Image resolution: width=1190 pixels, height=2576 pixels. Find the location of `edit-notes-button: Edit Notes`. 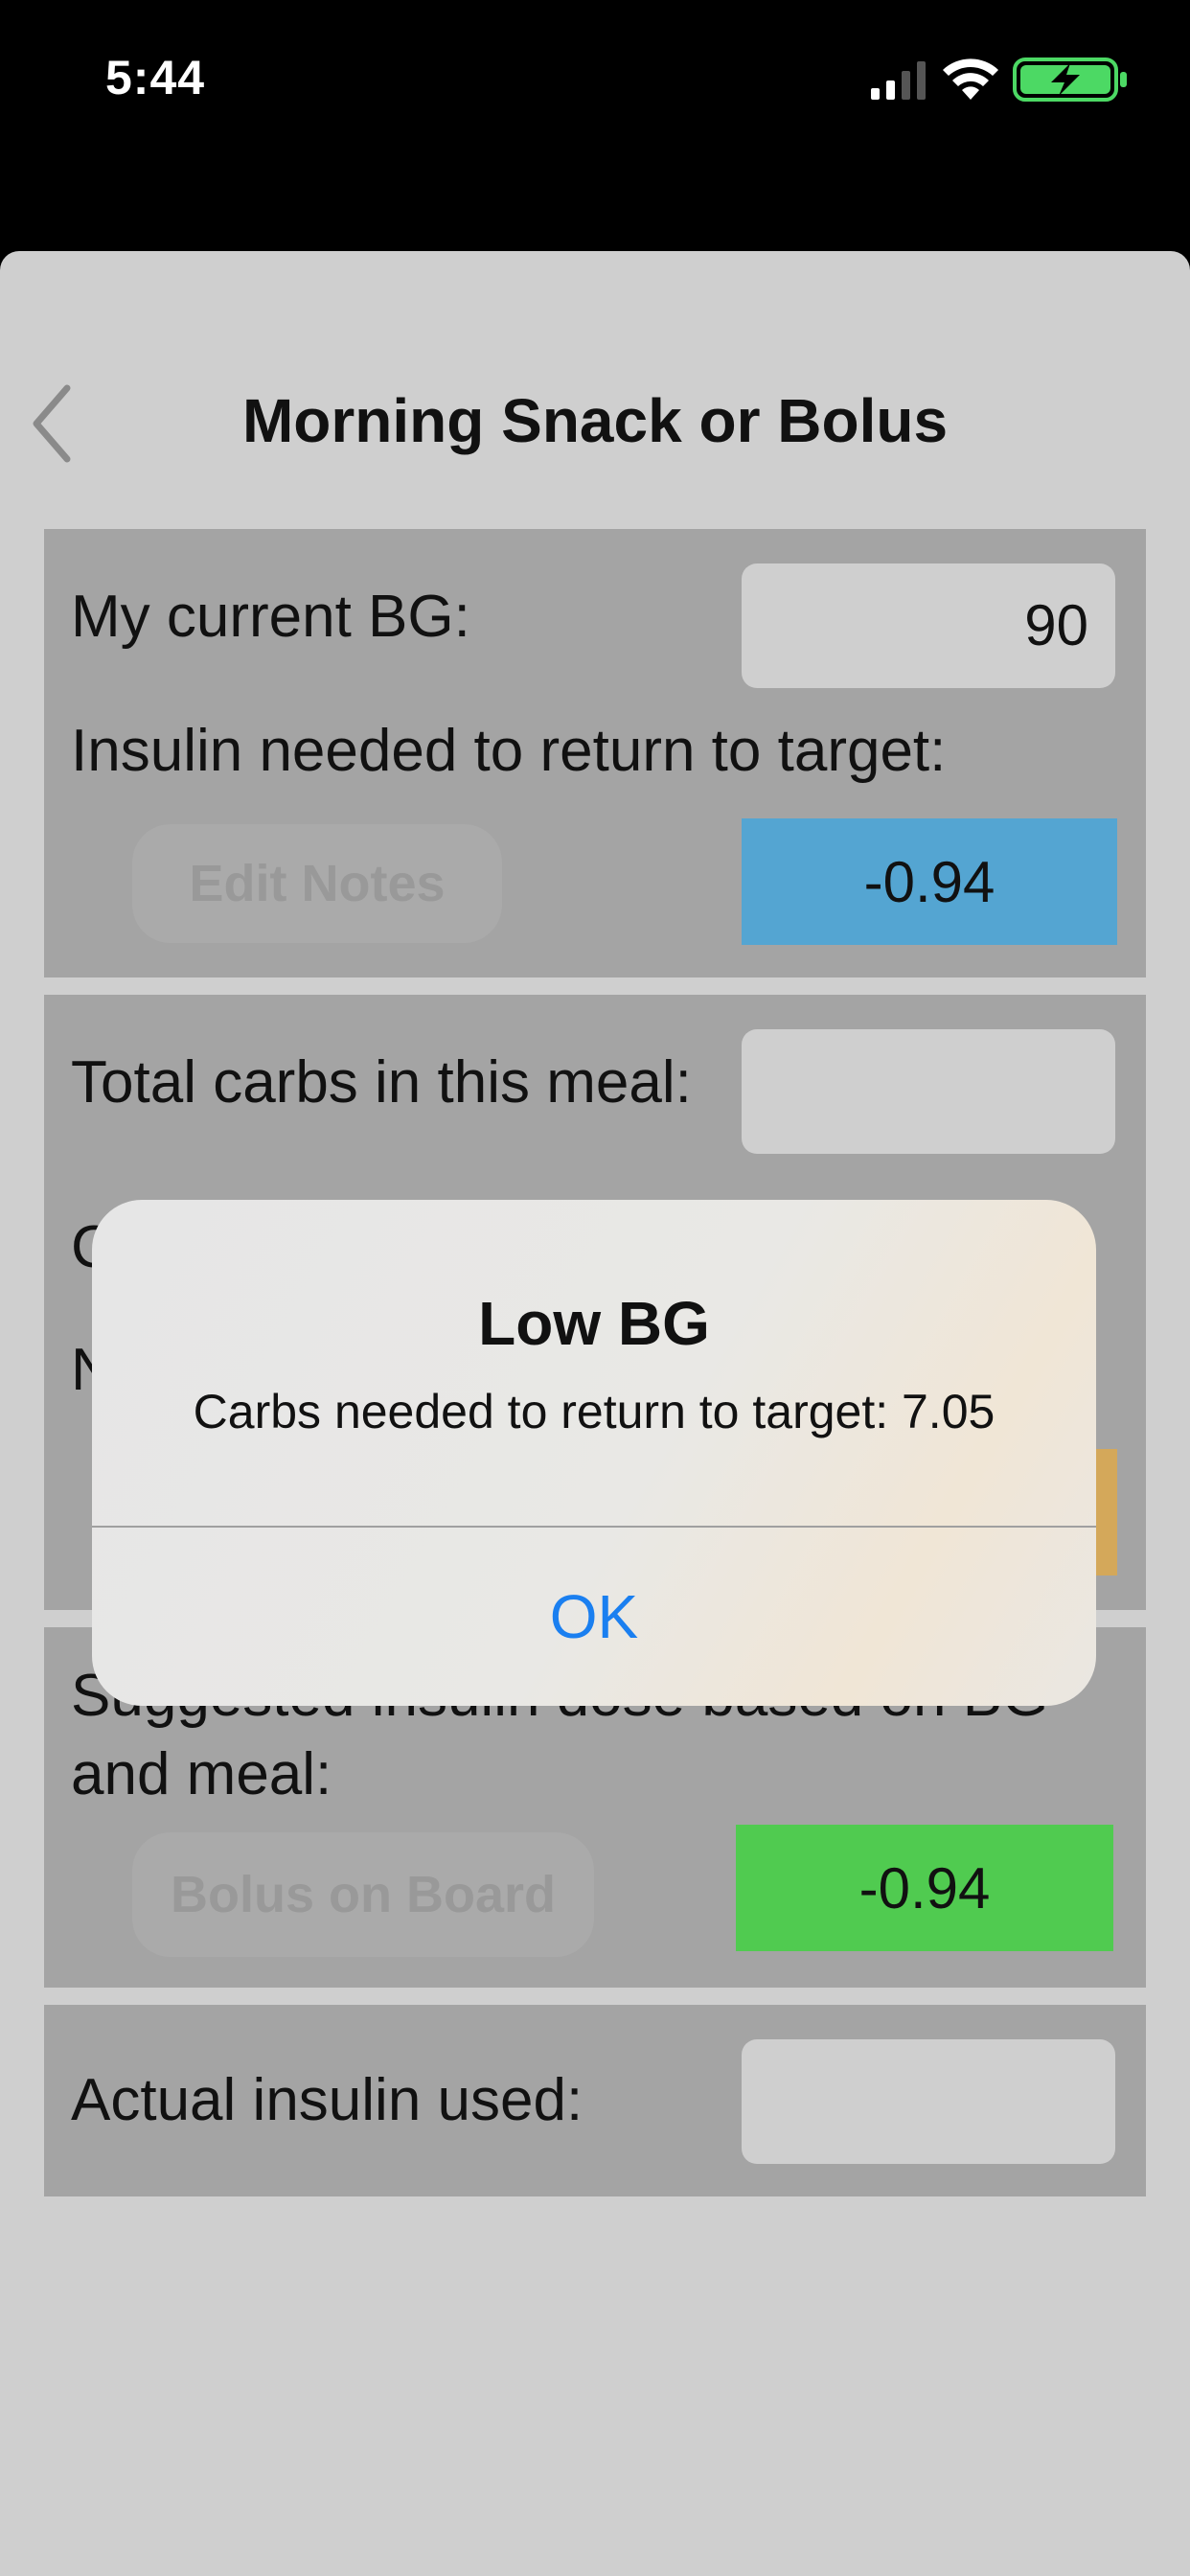

edit-notes-button: Edit Notes is located at coordinates (317, 883).